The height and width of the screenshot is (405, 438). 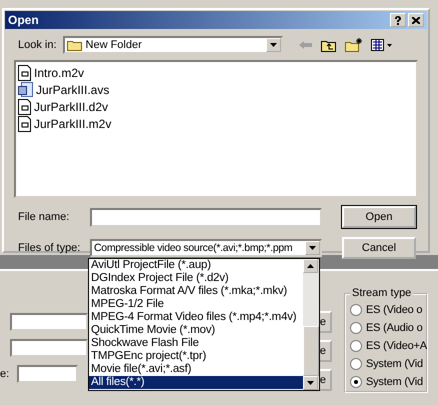 What do you see at coordinates (196, 278) in the screenshot?
I see `list-option: DGIndex Project File (*.d2v)` at bounding box center [196, 278].